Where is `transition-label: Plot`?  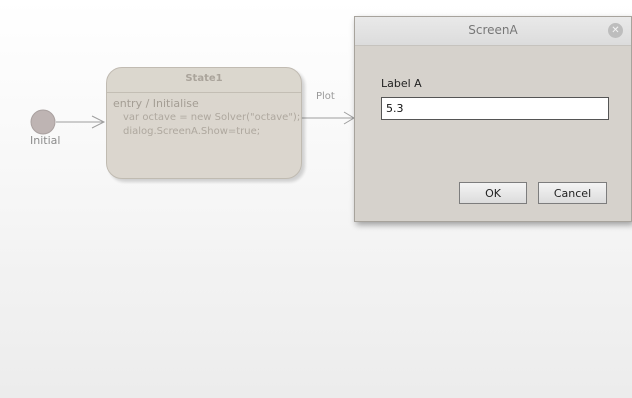
transition-label: Plot is located at coordinates (325, 96).